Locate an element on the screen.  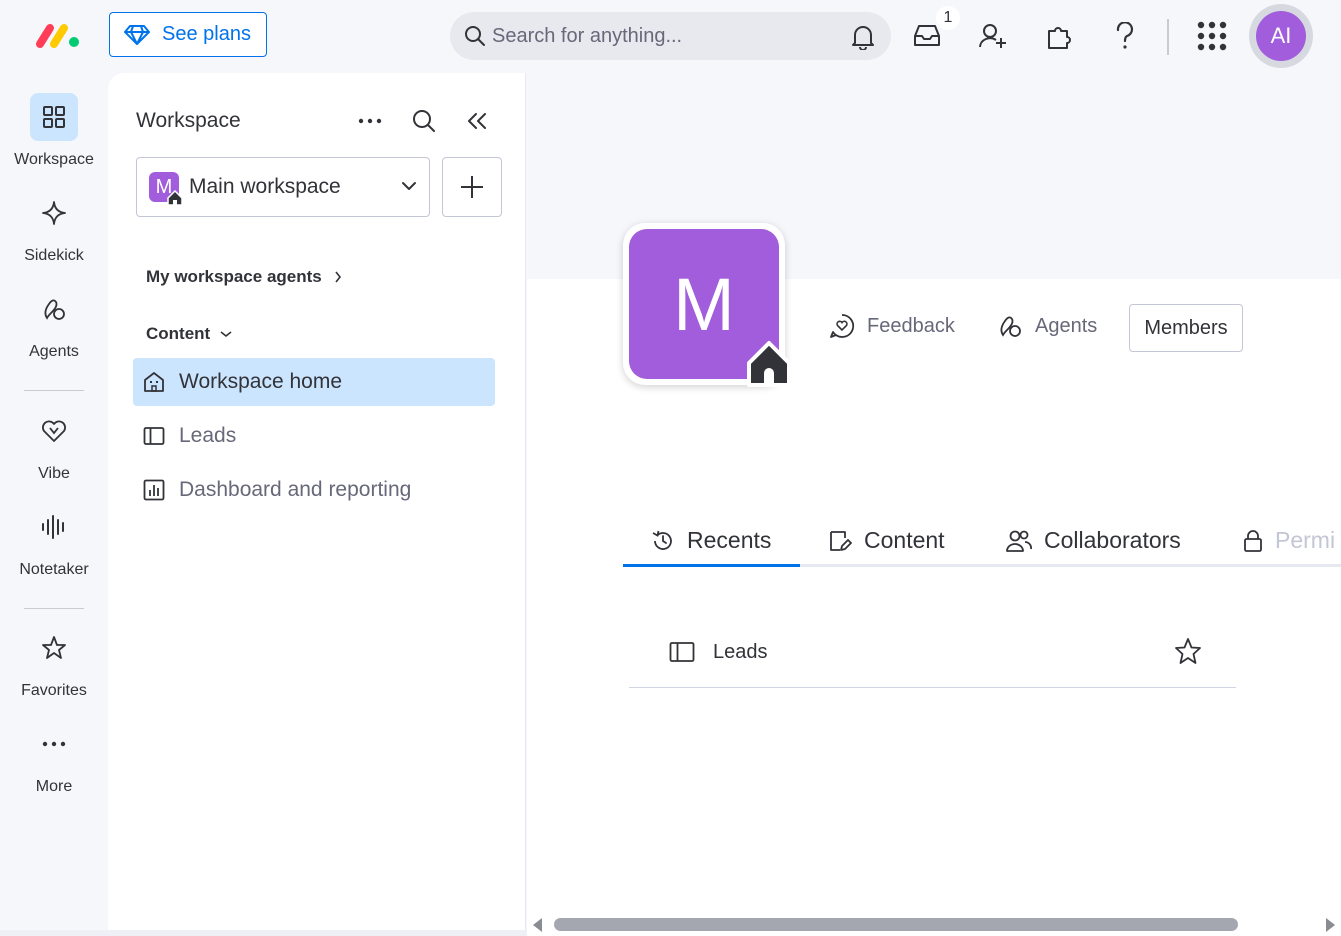
panel-title: Workspace is located at coordinates (188, 120).